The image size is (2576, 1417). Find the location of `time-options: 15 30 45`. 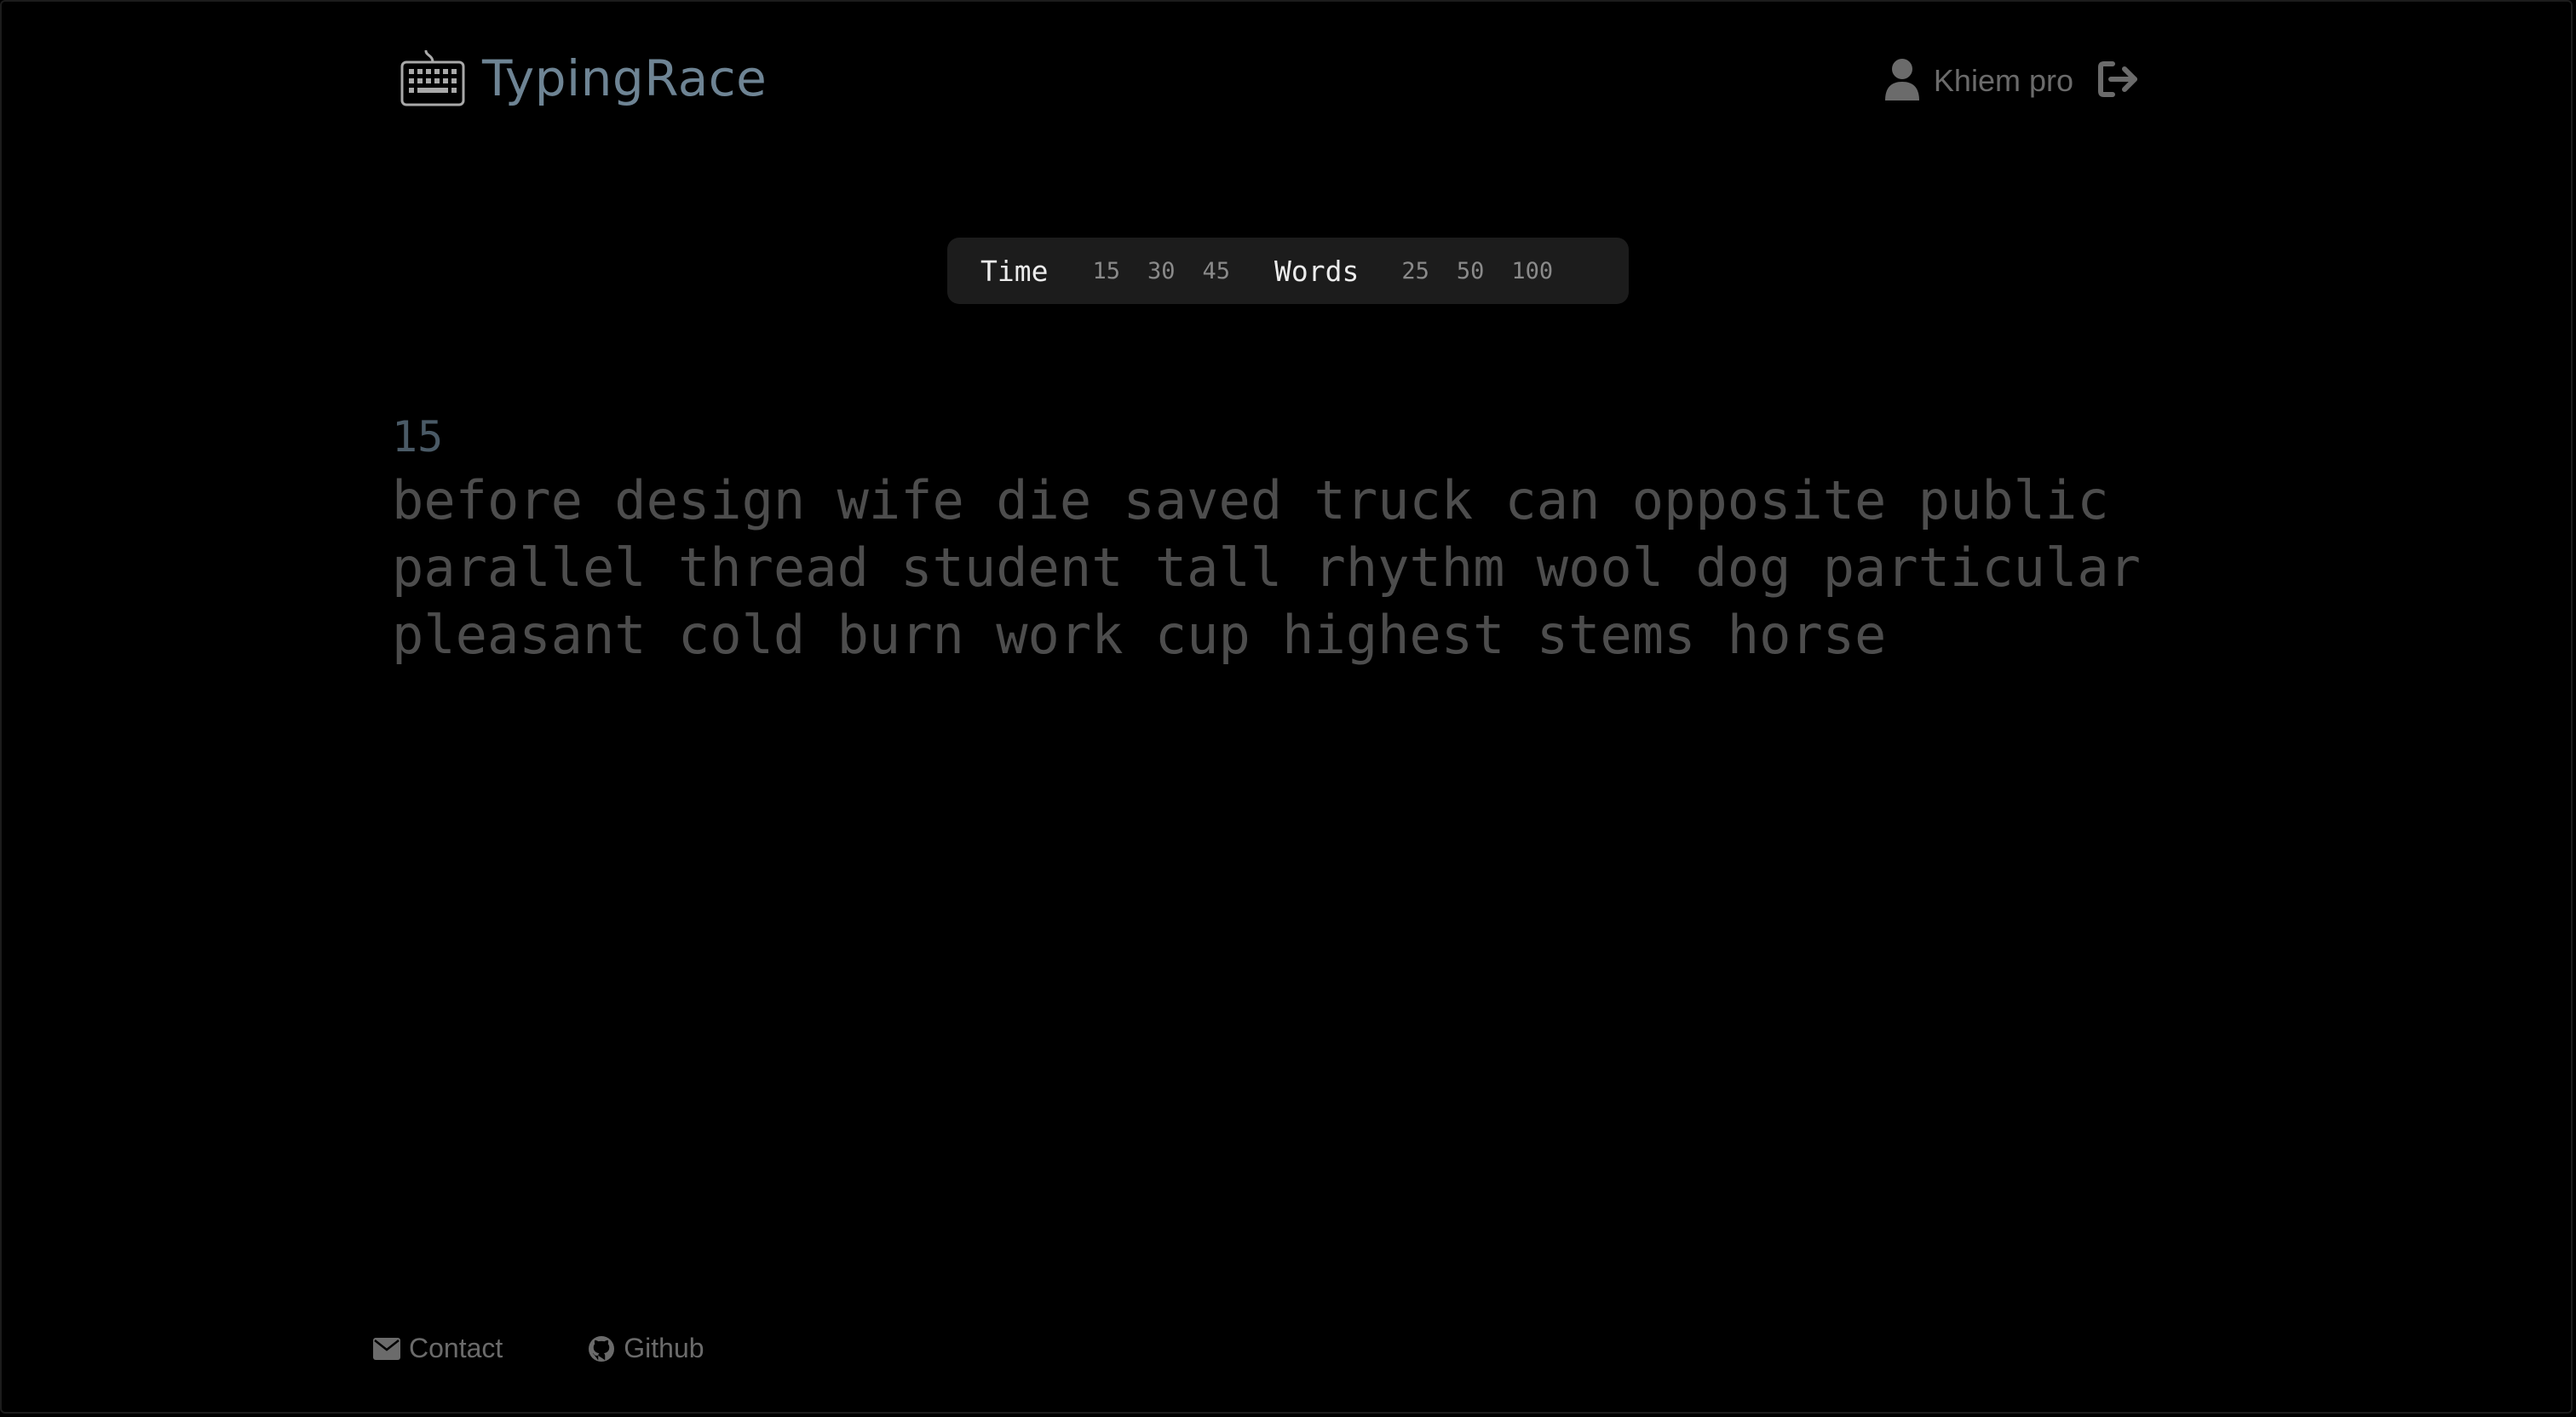

time-options: 15 30 45 is located at coordinates (1161, 271).